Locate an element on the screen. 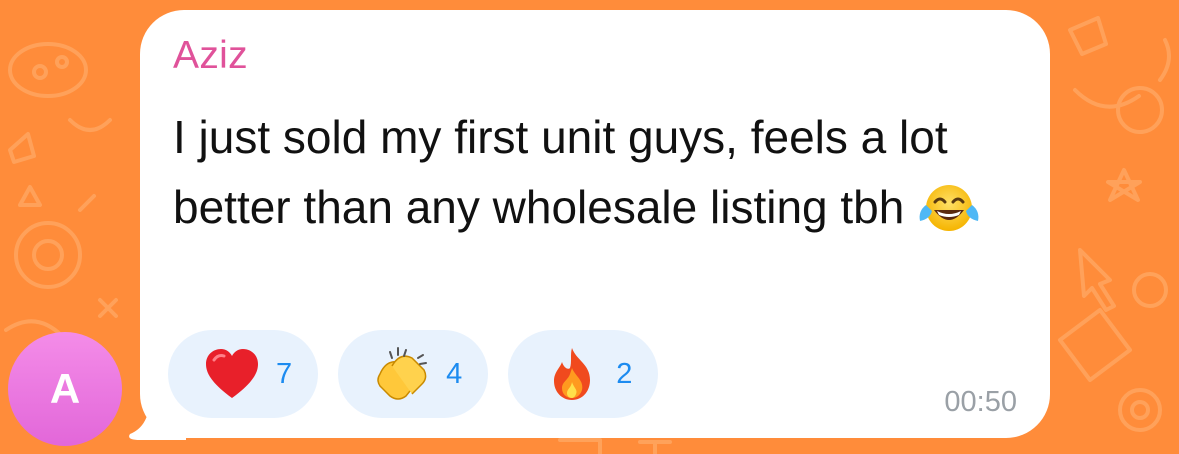 Image resolution: width=1179 pixels, height=454 pixels. reaction-count: 7 is located at coordinates (284, 373).